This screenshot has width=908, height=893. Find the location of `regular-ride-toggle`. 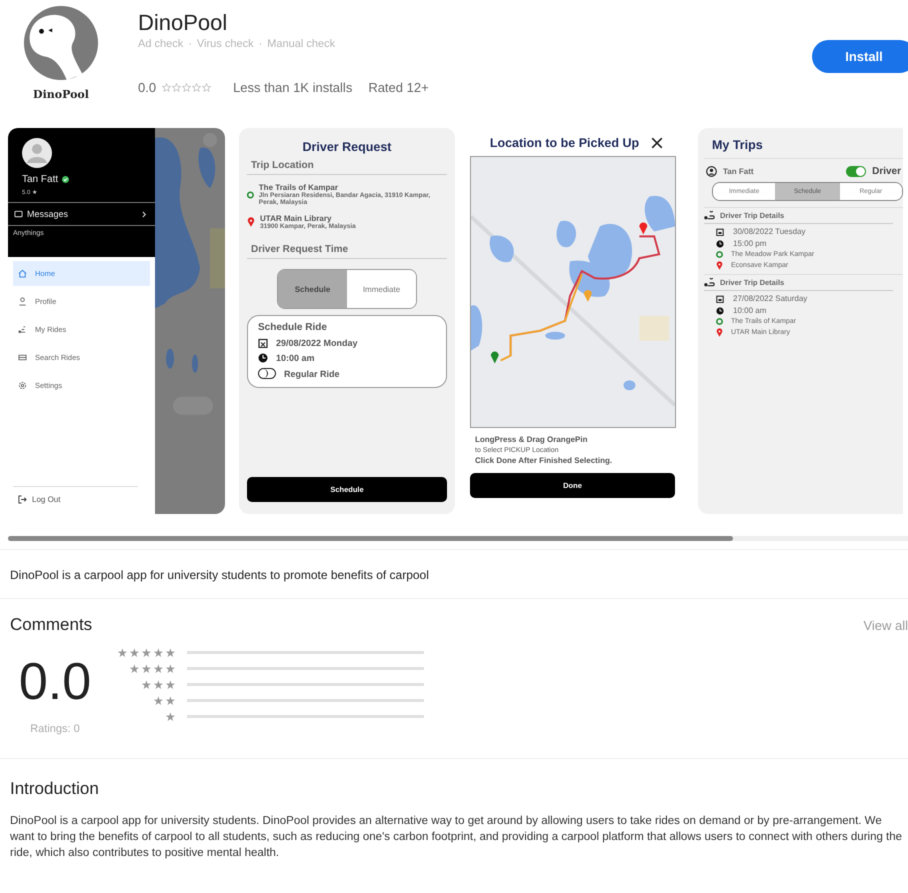

regular-ride-toggle is located at coordinates (267, 373).